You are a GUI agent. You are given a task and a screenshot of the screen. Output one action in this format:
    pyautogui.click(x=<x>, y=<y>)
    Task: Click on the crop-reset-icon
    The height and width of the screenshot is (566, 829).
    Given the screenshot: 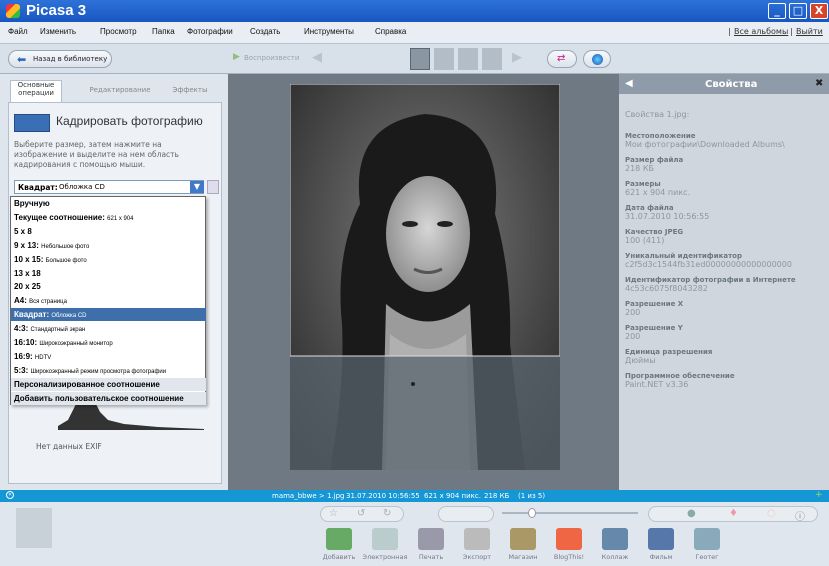 What is the action you would take?
    pyautogui.click(x=213, y=187)
    